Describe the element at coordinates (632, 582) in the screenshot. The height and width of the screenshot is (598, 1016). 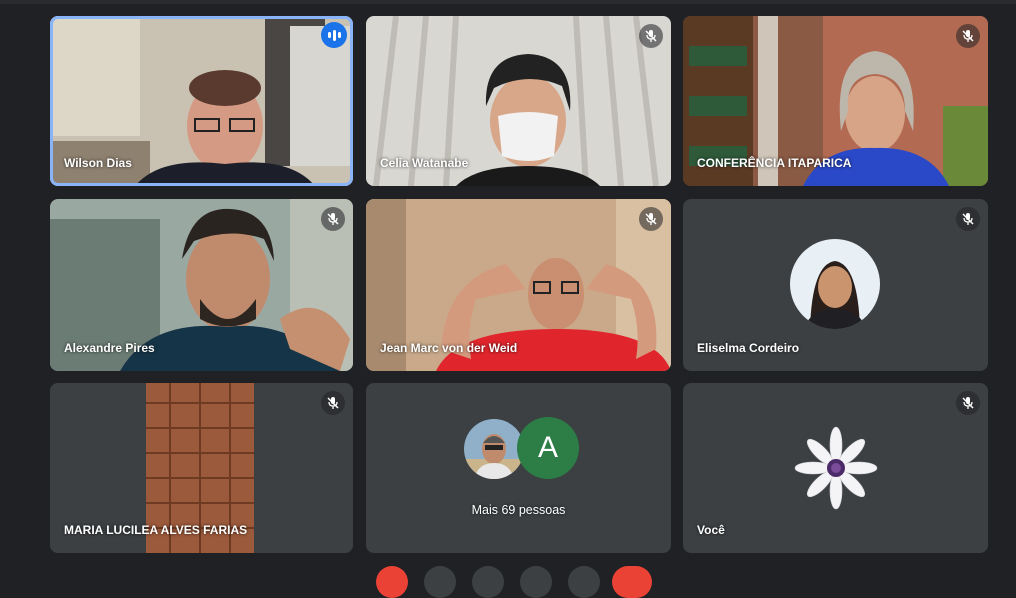
I see `leave-call-button` at that location.